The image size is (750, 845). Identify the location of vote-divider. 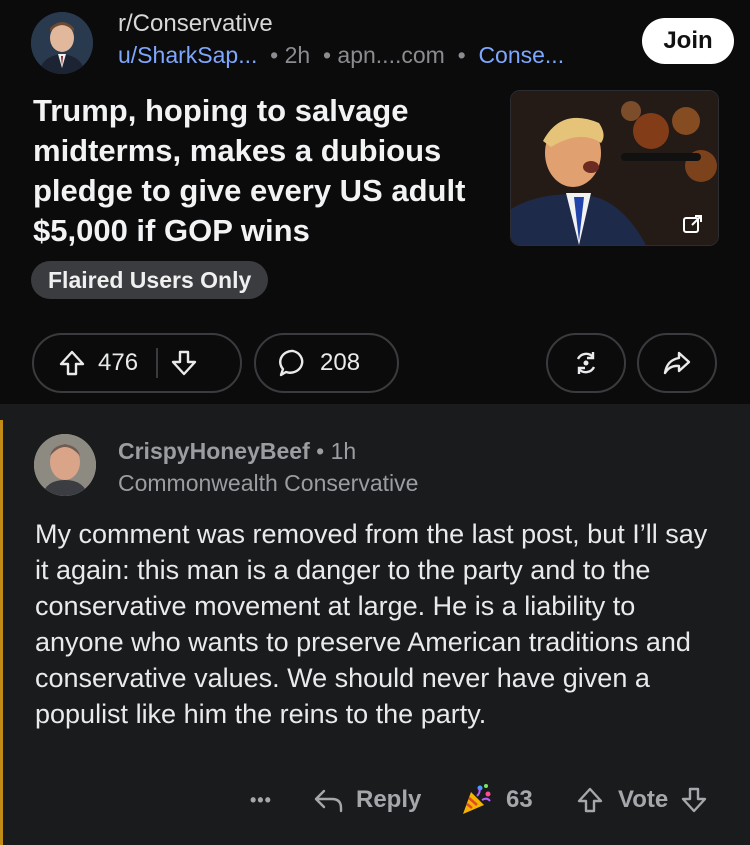
(157, 363).